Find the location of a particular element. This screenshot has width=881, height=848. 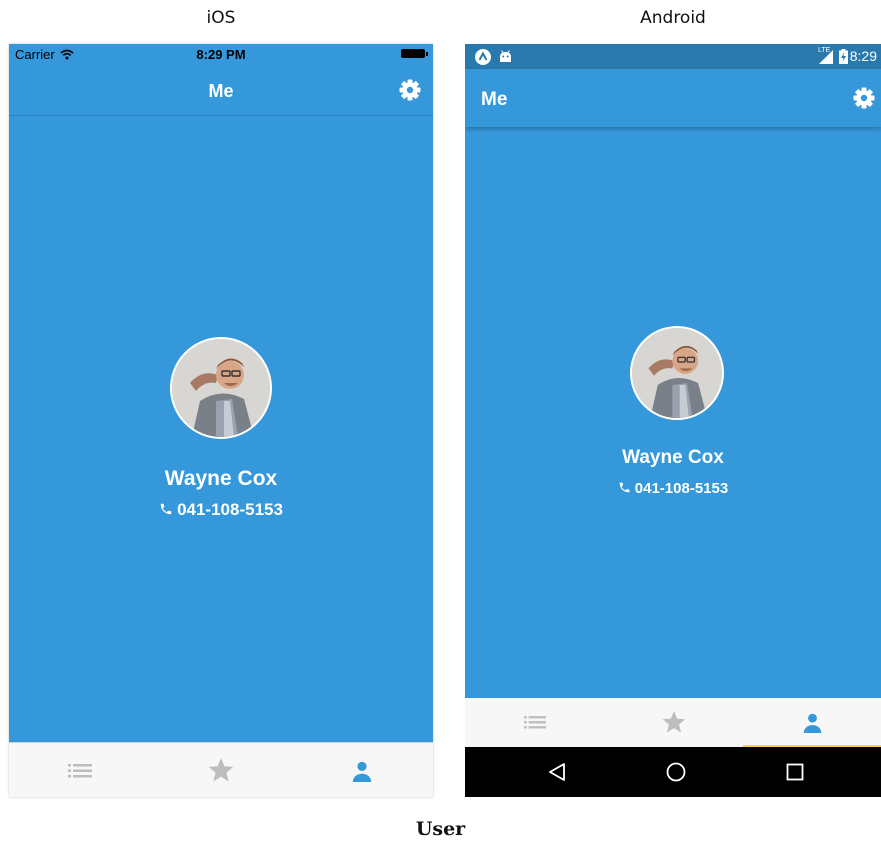

nav-bar: Me is located at coordinates (221, 90).